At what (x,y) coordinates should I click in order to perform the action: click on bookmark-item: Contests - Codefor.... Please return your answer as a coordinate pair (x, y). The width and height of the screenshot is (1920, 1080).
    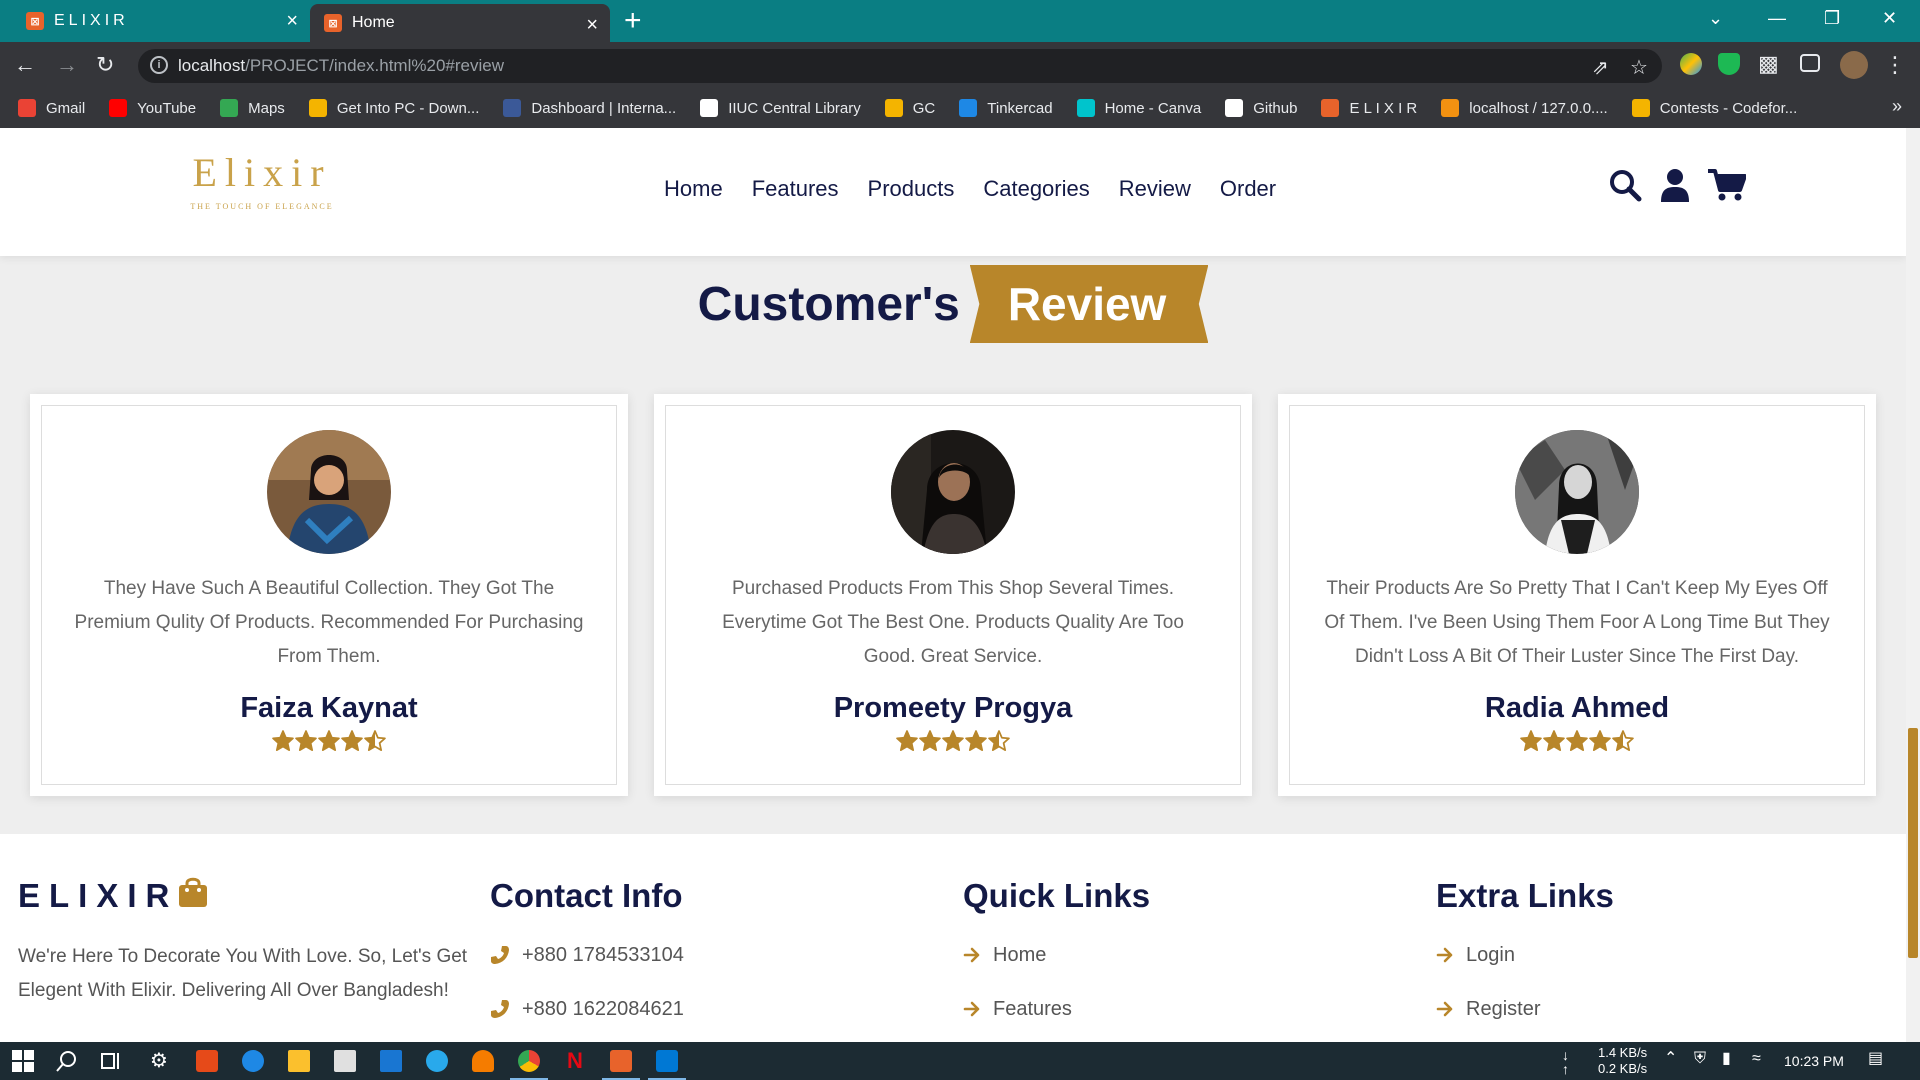
    Looking at the image, I should click on (1714, 108).